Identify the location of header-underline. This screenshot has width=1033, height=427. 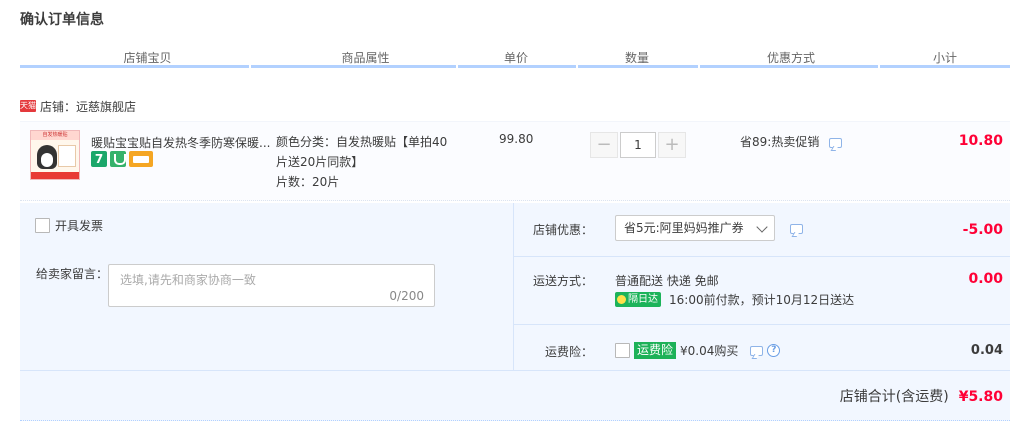
(515, 66).